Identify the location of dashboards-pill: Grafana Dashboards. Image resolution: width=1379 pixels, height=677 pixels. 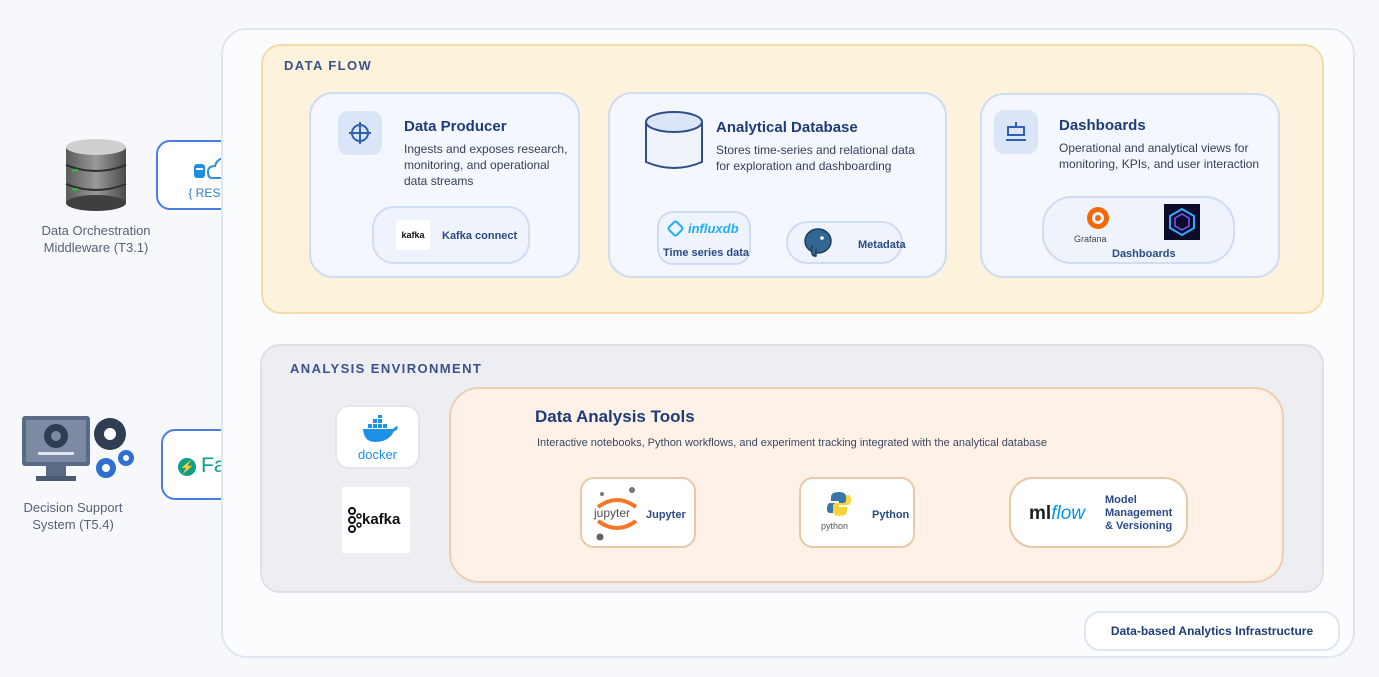
(1138, 230).